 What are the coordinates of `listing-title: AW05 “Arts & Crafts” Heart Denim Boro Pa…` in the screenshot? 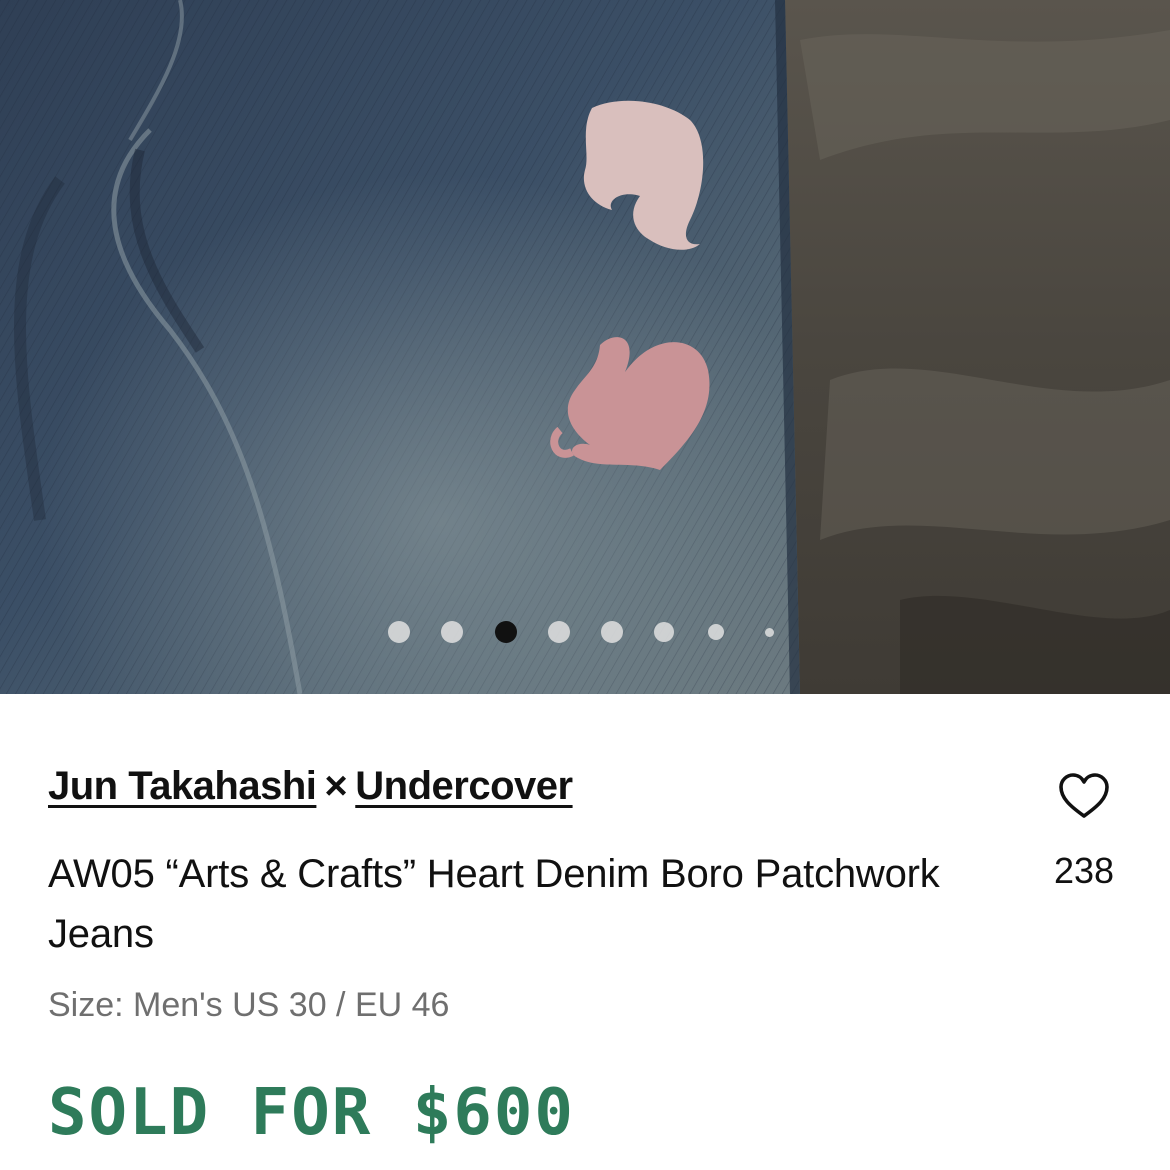 It's located at (494, 904).